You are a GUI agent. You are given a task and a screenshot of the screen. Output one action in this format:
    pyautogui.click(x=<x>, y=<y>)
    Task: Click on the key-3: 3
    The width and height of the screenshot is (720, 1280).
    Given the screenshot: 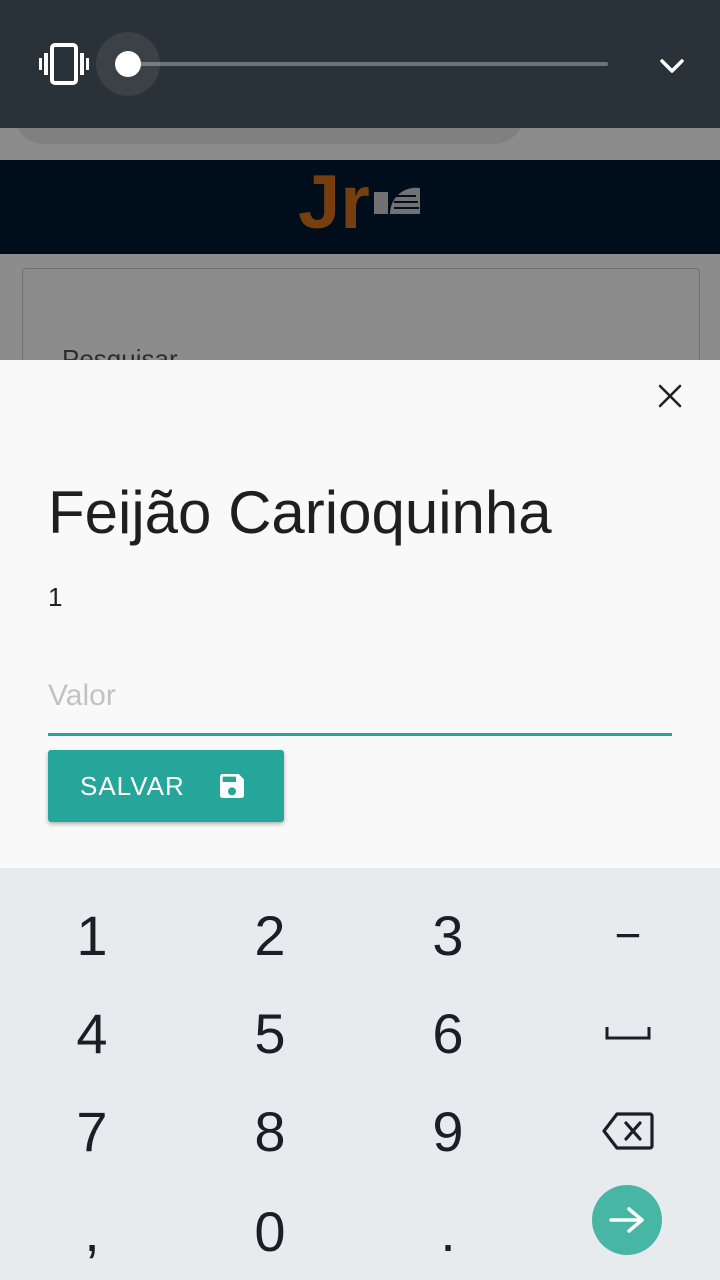 What is the action you would take?
    pyautogui.click(x=448, y=935)
    